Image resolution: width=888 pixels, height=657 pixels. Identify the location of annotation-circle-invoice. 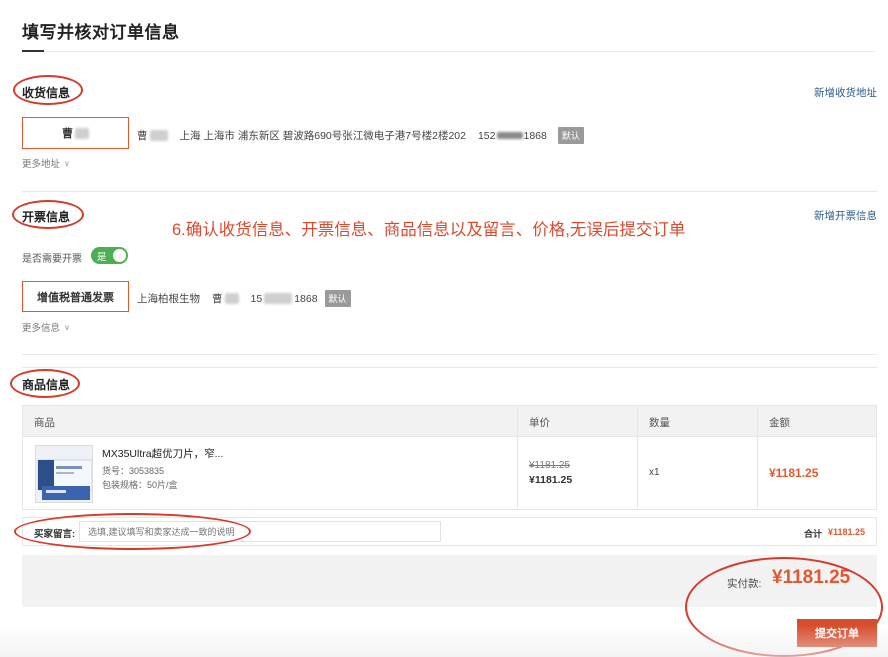
(48, 214).